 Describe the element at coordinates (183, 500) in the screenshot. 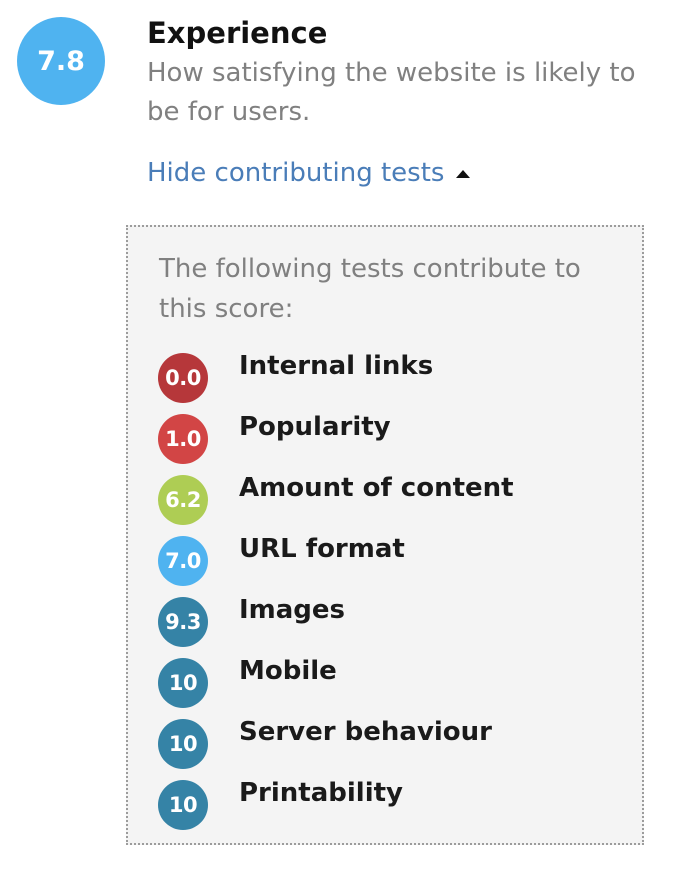

I see `test-score-badge: 6.2` at that location.